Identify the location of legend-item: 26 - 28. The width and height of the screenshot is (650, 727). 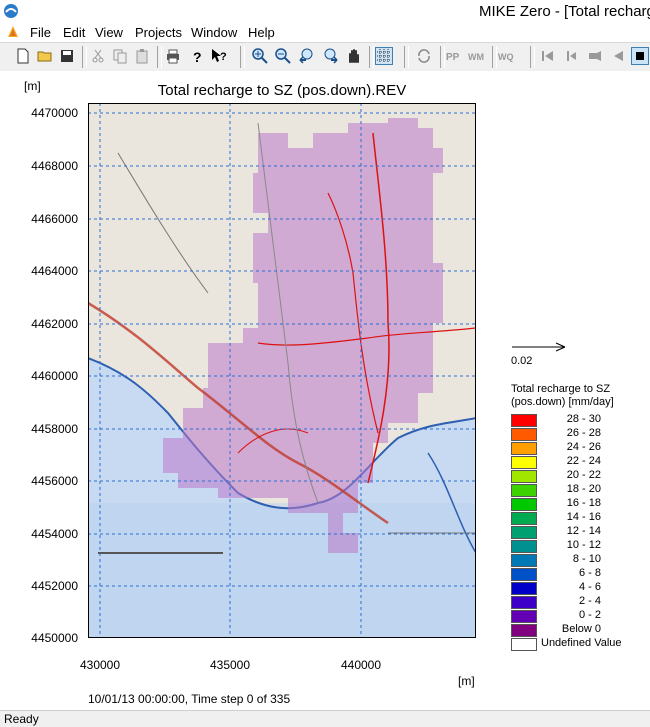
(576, 434).